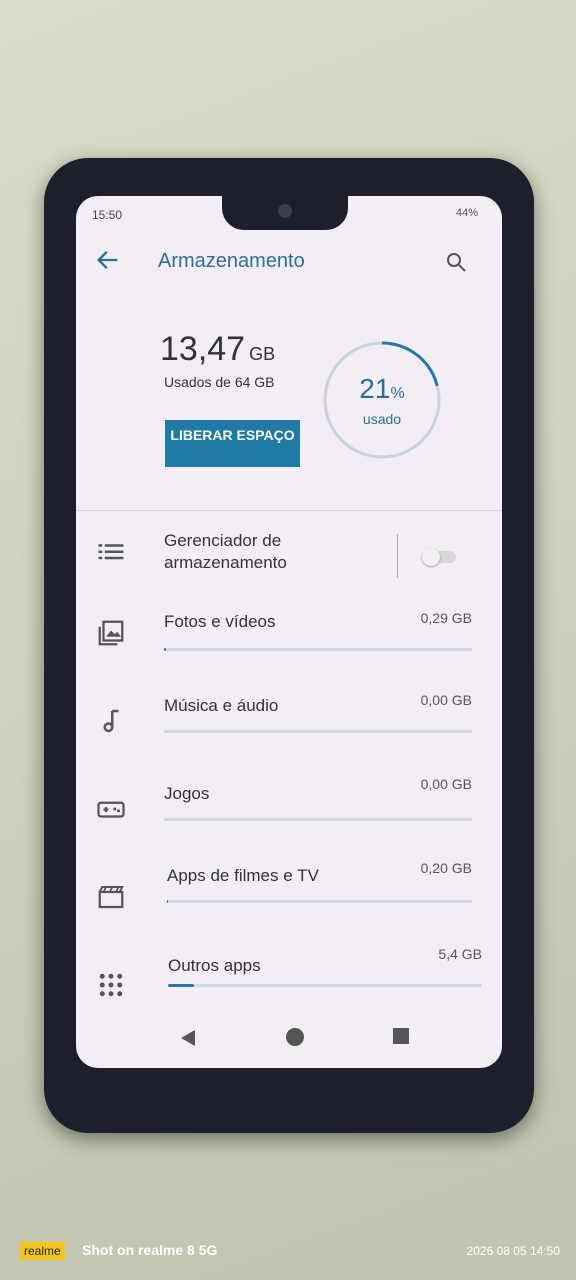 This screenshot has height=1280, width=576. Describe the element at coordinates (397, 556) in the screenshot. I see `vertical-separator` at that location.